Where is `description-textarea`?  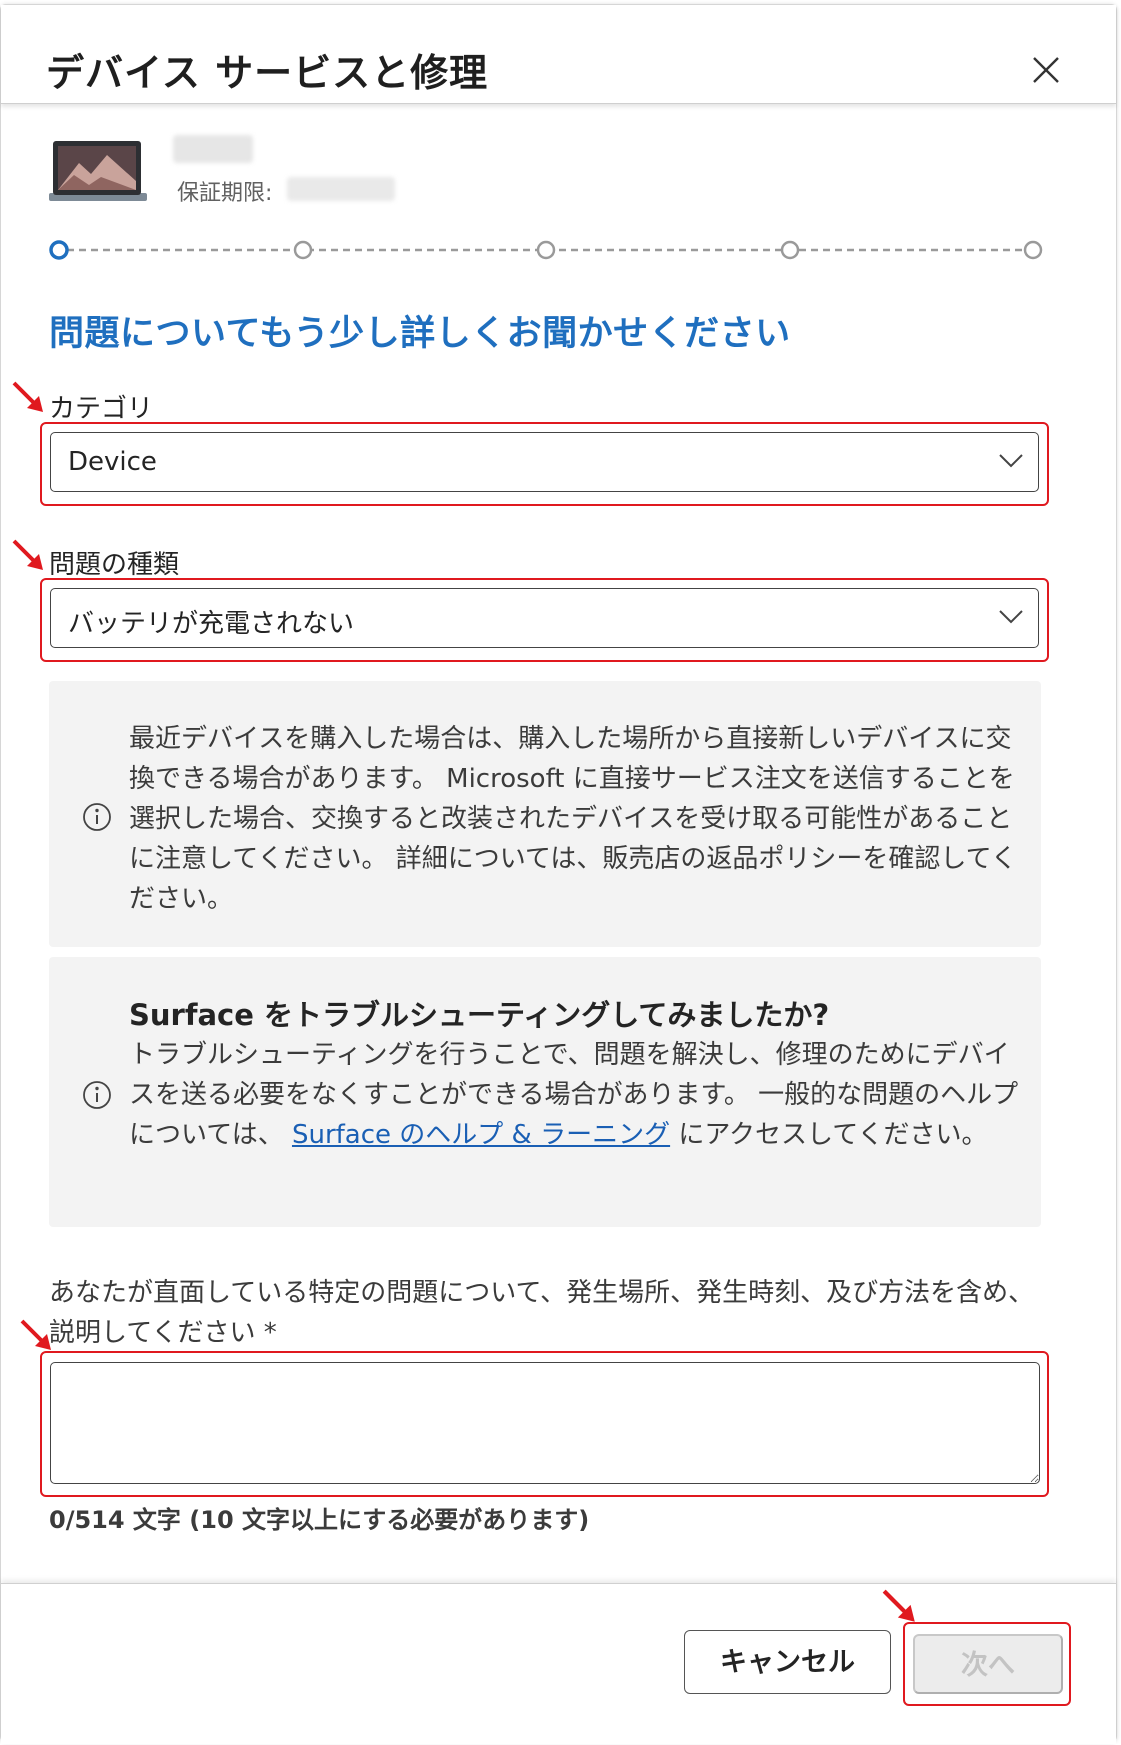 description-textarea is located at coordinates (545, 1423).